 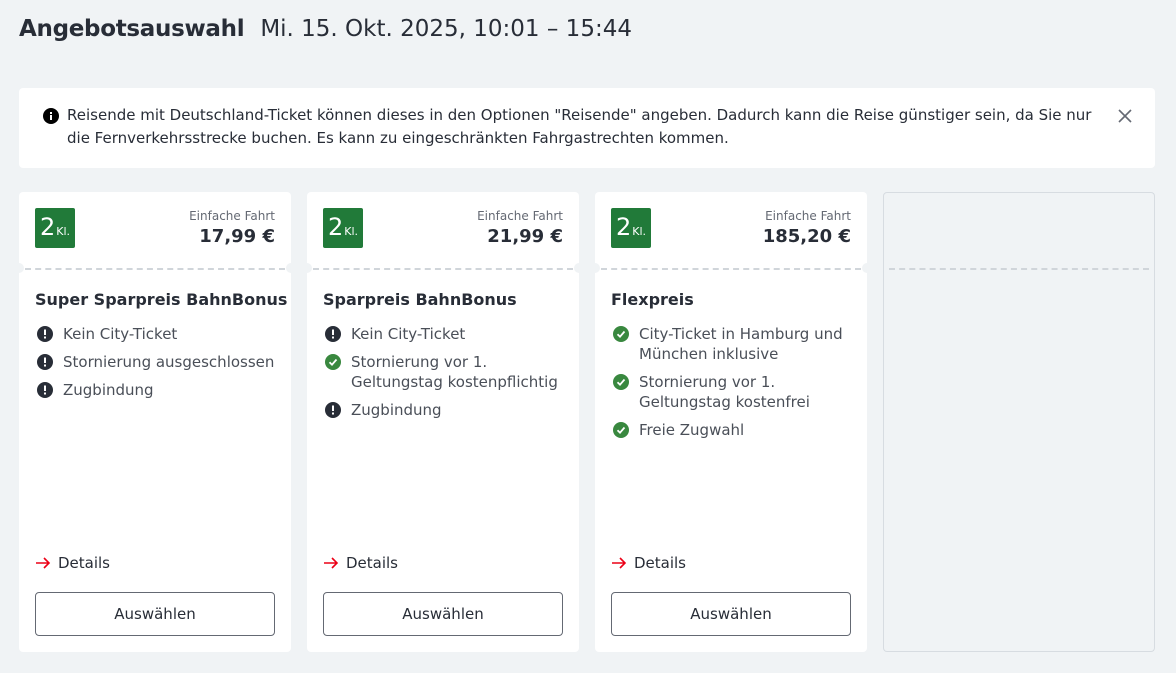 What do you see at coordinates (420, 299) in the screenshot?
I see `offer-name: Sparpreis BahnBonus` at bounding box center [420, 299].